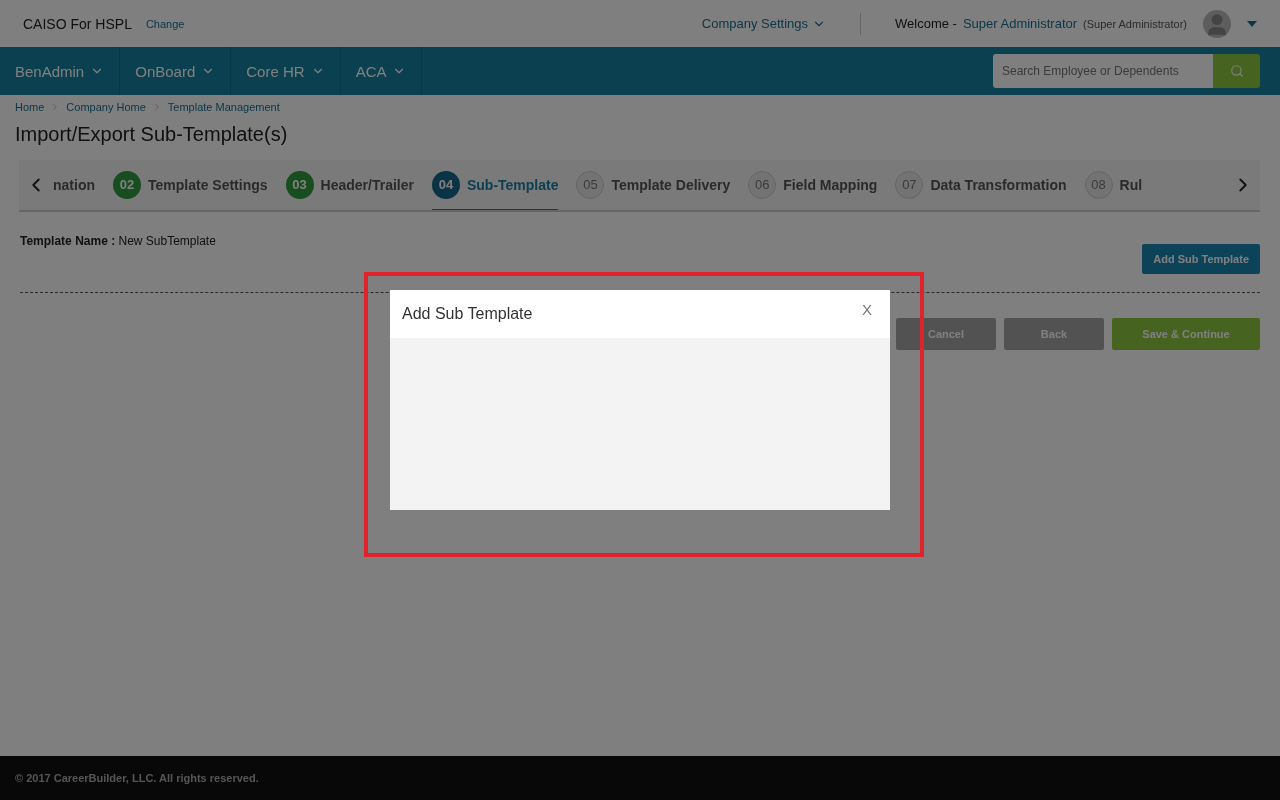 This screenshot has width=1280, height=800. I want to click on wizard-step-tab: nation, so click(74, 185).